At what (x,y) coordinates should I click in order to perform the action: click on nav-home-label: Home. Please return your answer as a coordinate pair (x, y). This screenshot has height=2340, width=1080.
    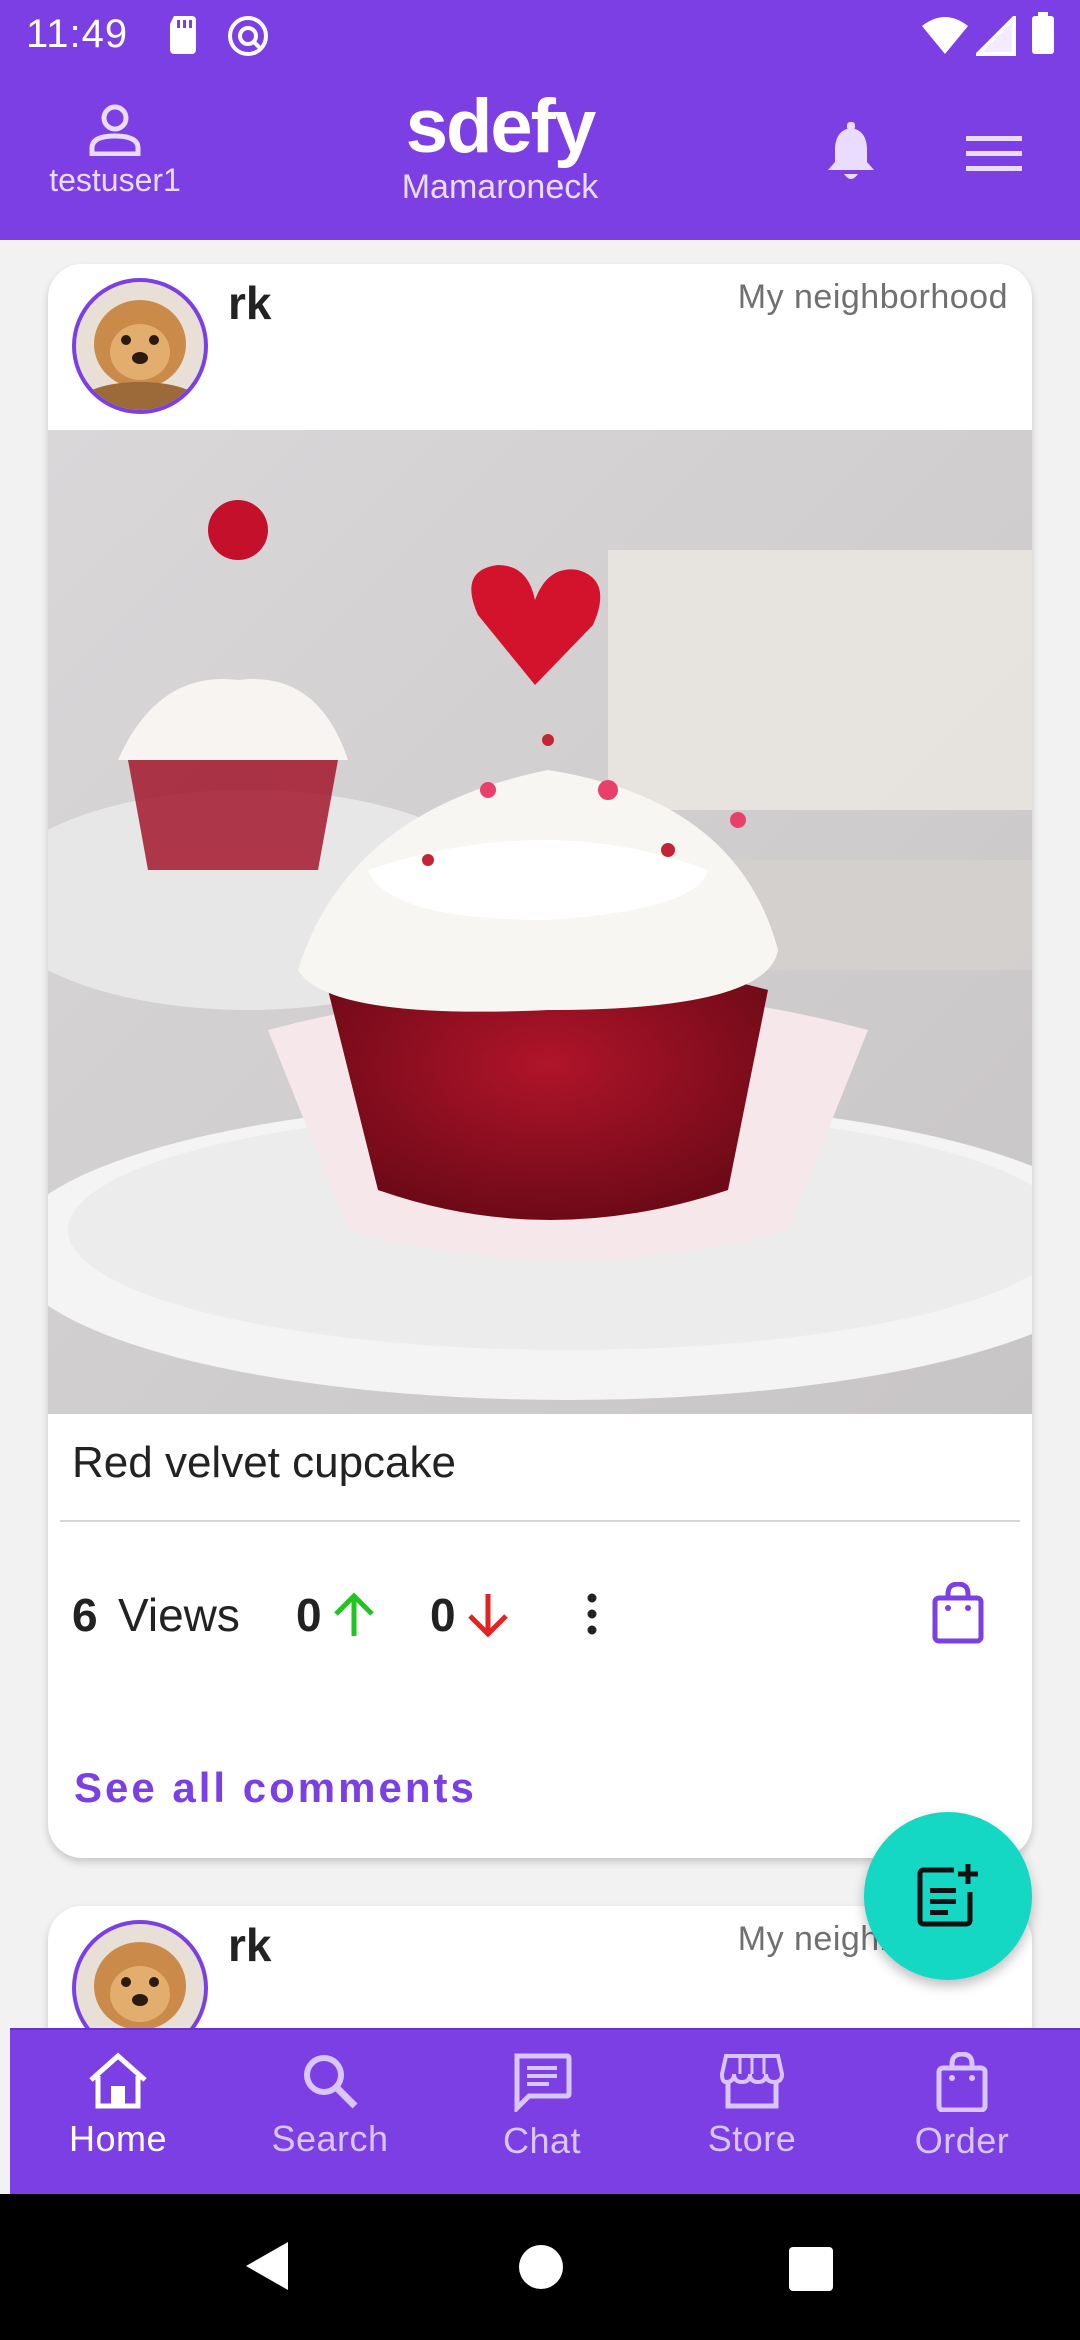
    Looking at the image, I should click on (118, 2138).